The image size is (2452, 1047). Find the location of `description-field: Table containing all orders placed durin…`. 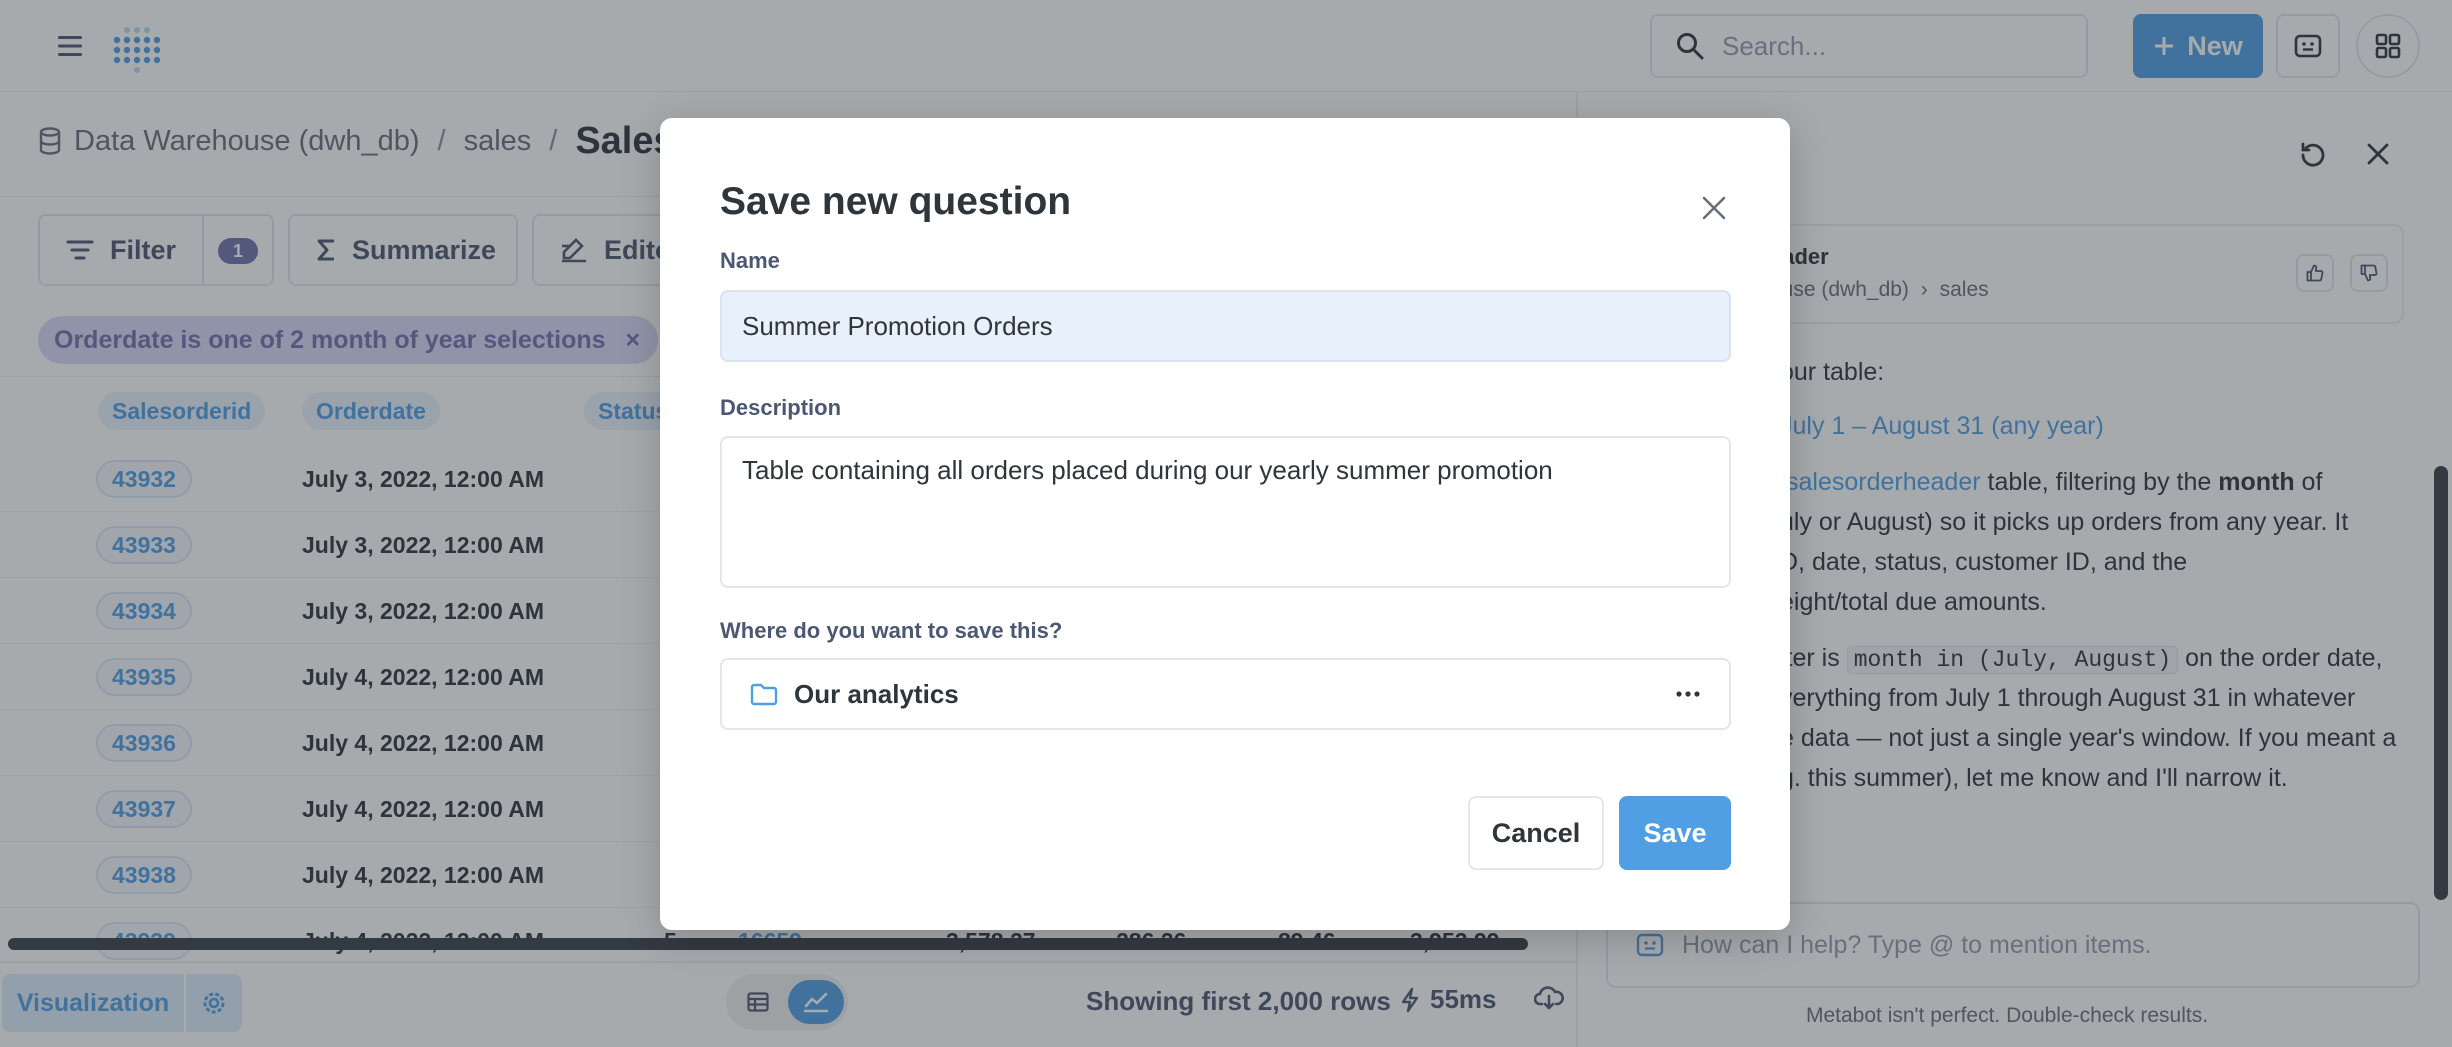

description-field: Table containing all orders placed durin… is located at coordinates (1225, 512).